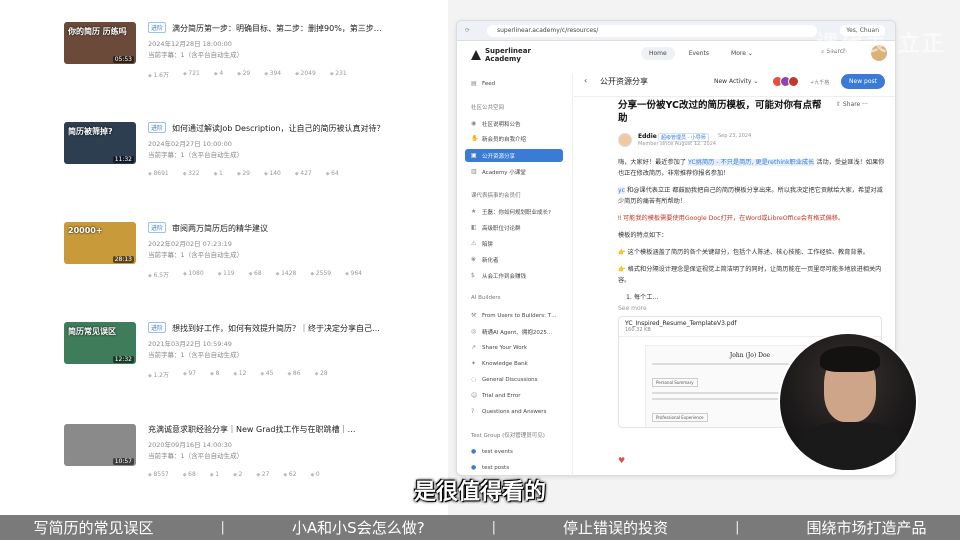  Describe the element at coordinates (736, 81) in the screenshot. I see `sort-dropdown: New Activity ⌄` at that location.